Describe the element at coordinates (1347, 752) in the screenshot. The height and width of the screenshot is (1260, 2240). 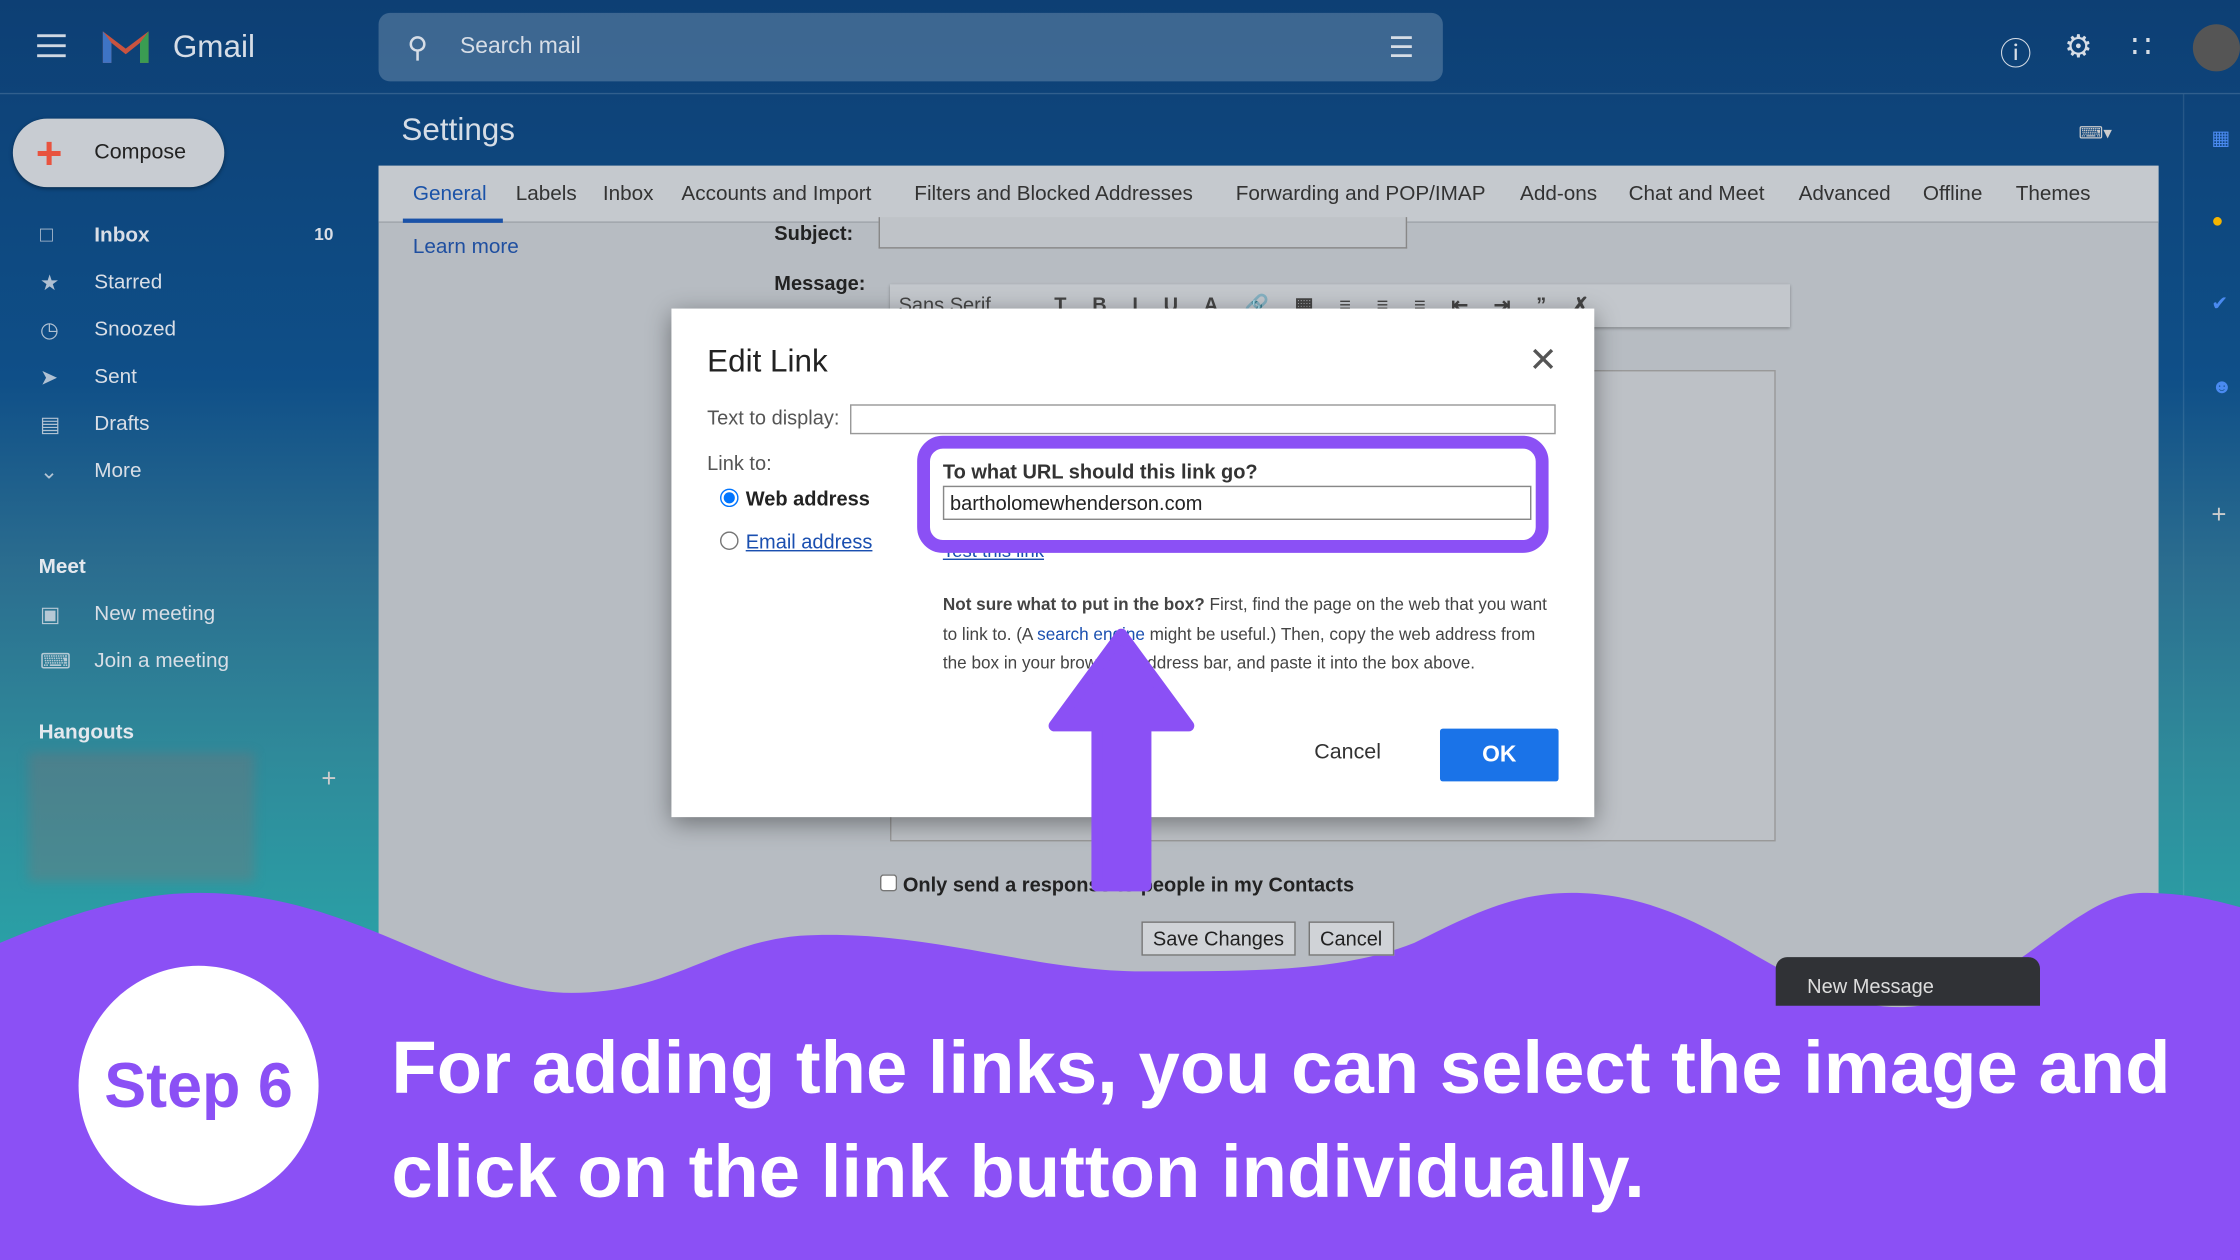
I see `cancel-button: Cancel` at that location.